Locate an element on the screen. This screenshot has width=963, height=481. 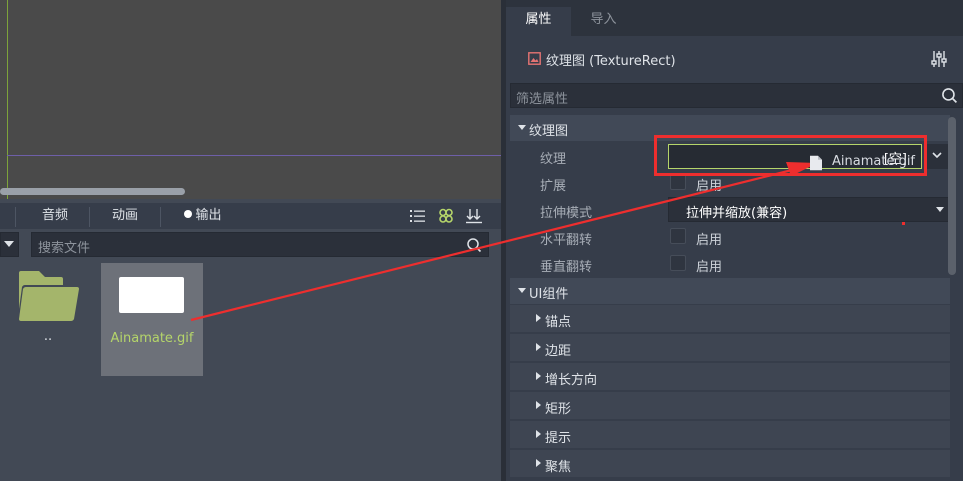
tab-animation: 动画 is located at coordinates (125, 216).